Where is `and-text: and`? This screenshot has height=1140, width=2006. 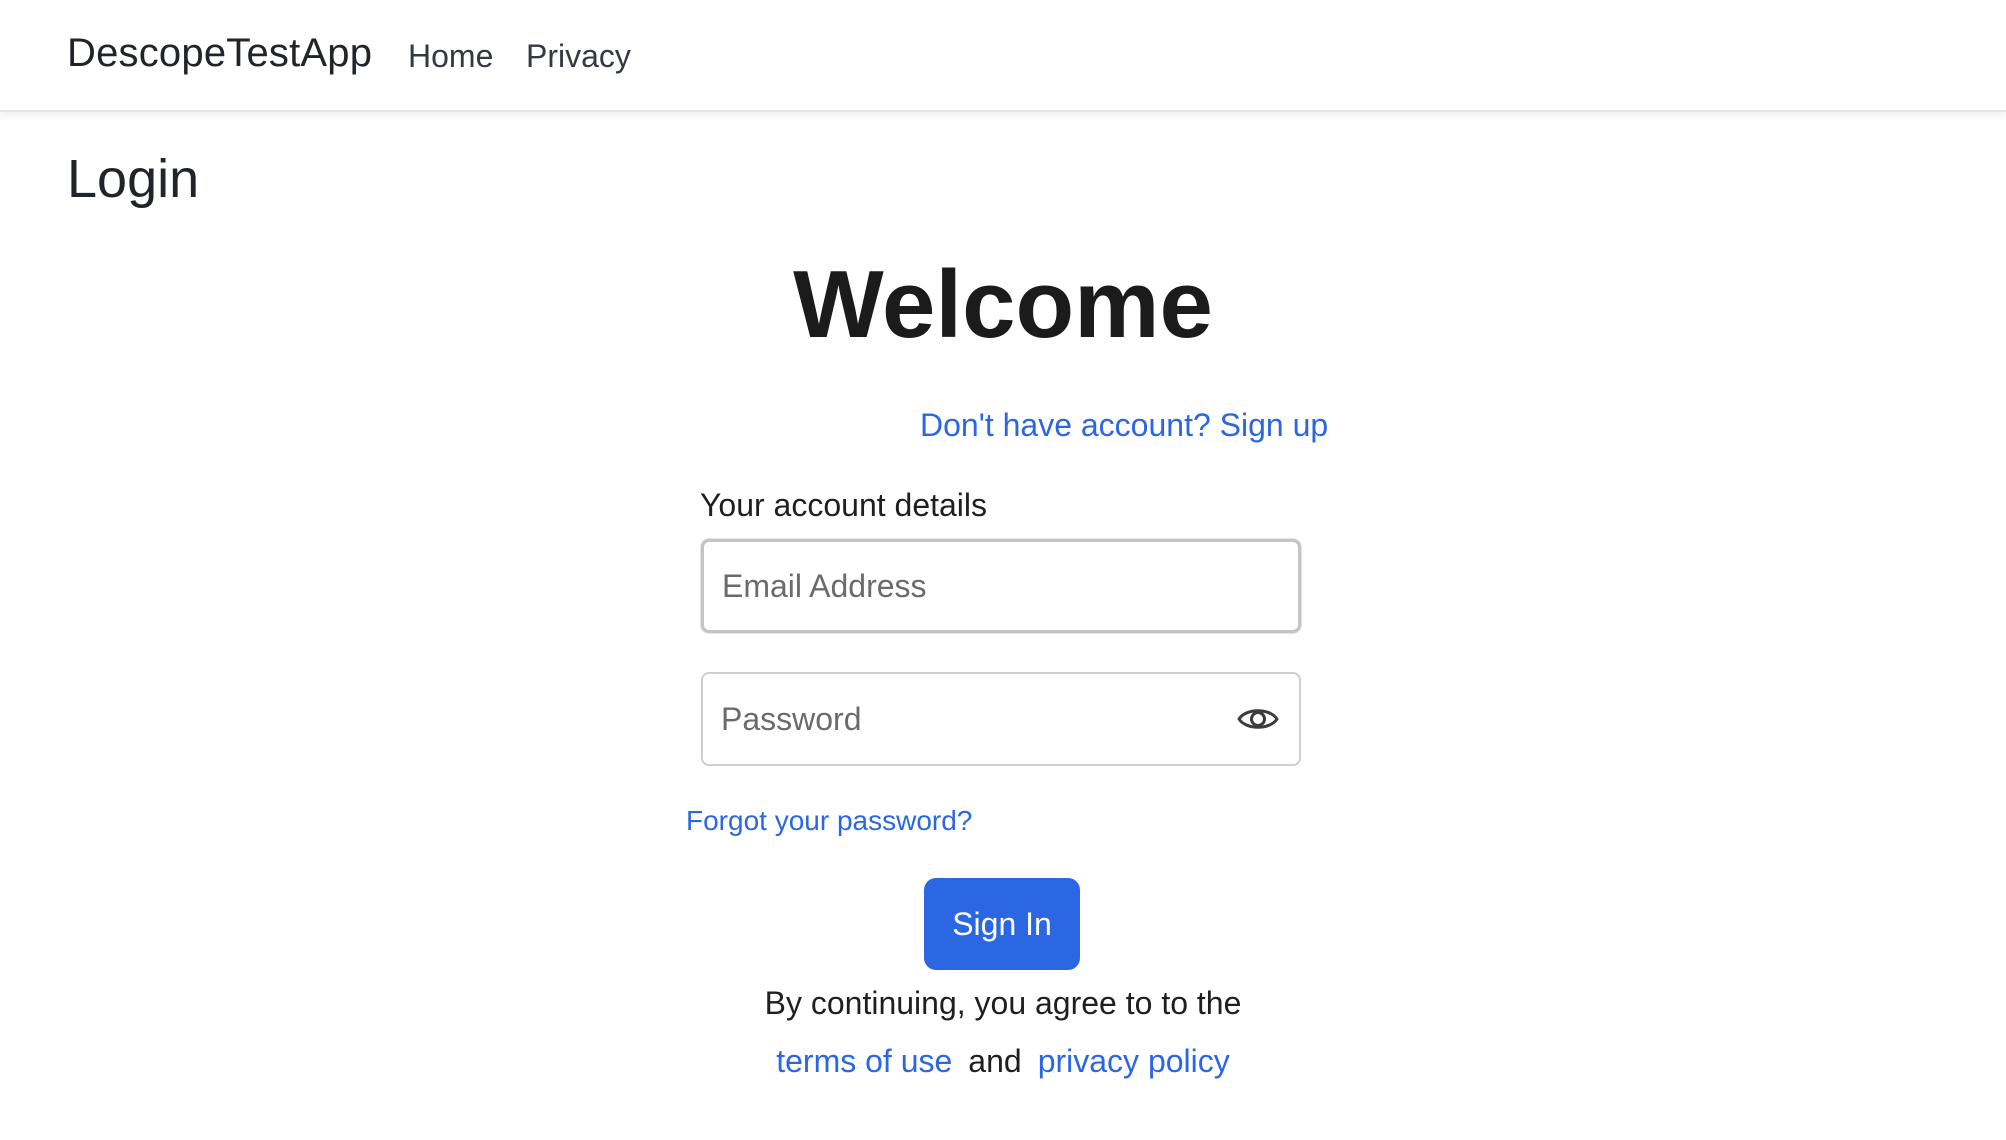 and-text: and is located at coordinates (995, 1061).